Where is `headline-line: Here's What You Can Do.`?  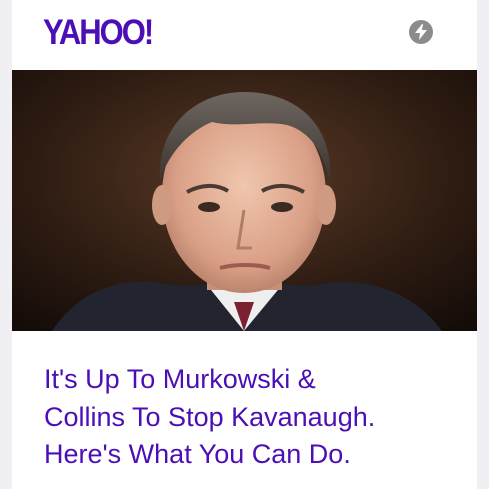 headline-line: Here's What You Can Do. is located at coordinates (197, 454).